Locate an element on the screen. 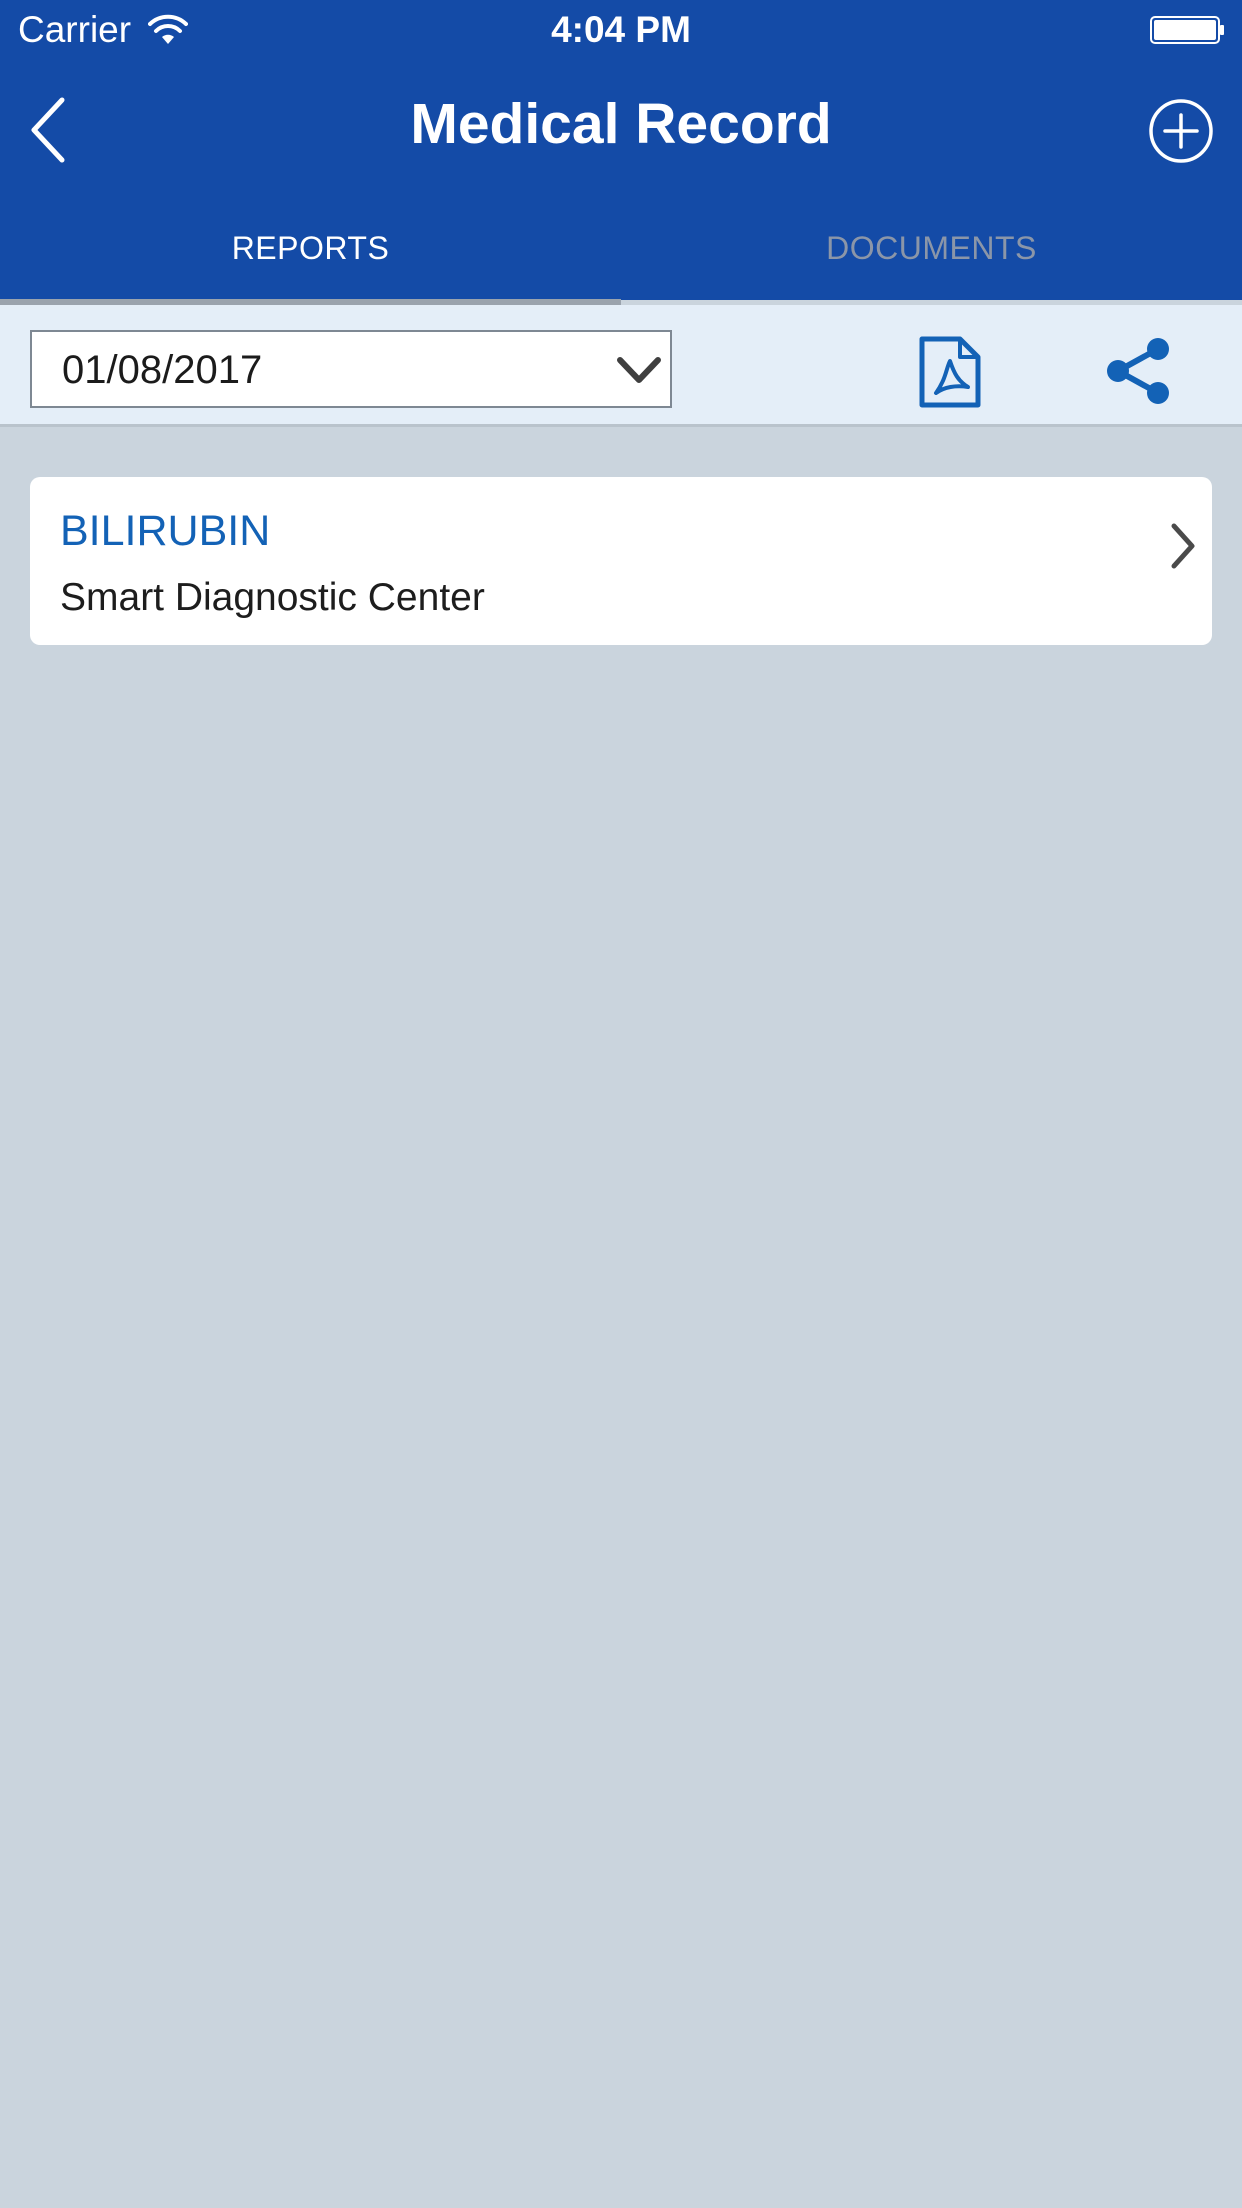  tab-documents-label: DOCUMENTS is located at coordinates (931, 248).